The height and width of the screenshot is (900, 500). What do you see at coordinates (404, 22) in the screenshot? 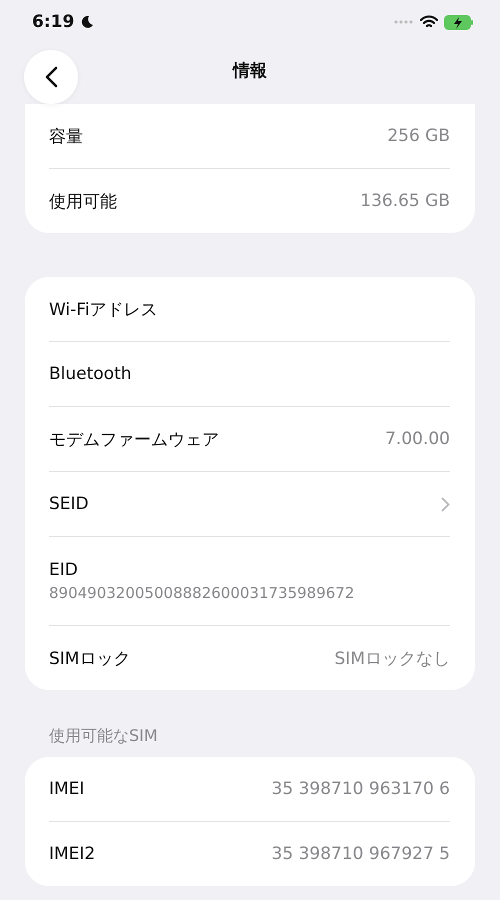
I see `signal-icon` at bounding box center [404, 22].